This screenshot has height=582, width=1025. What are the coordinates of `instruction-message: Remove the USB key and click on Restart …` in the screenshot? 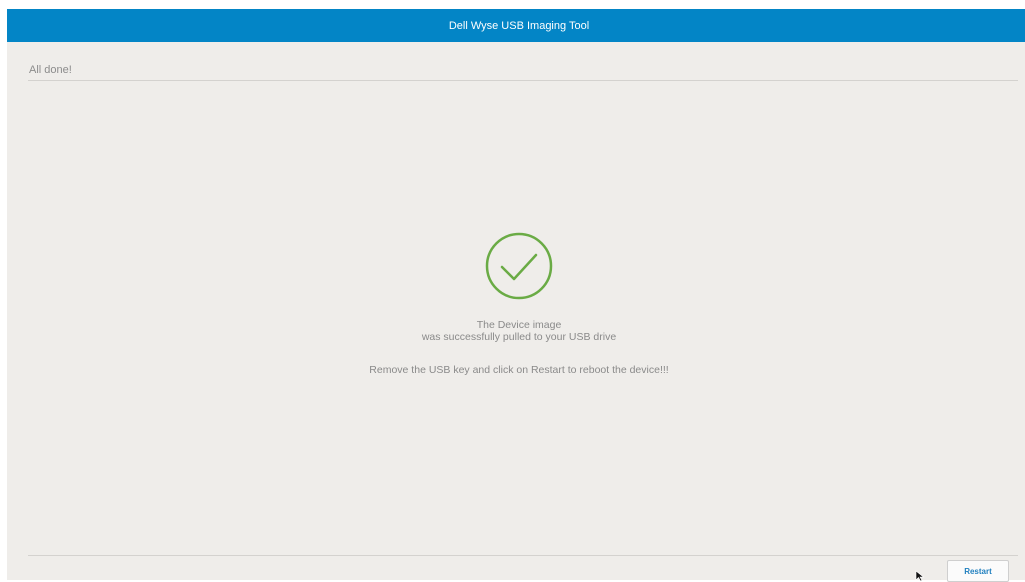 It's located at (519, 370).